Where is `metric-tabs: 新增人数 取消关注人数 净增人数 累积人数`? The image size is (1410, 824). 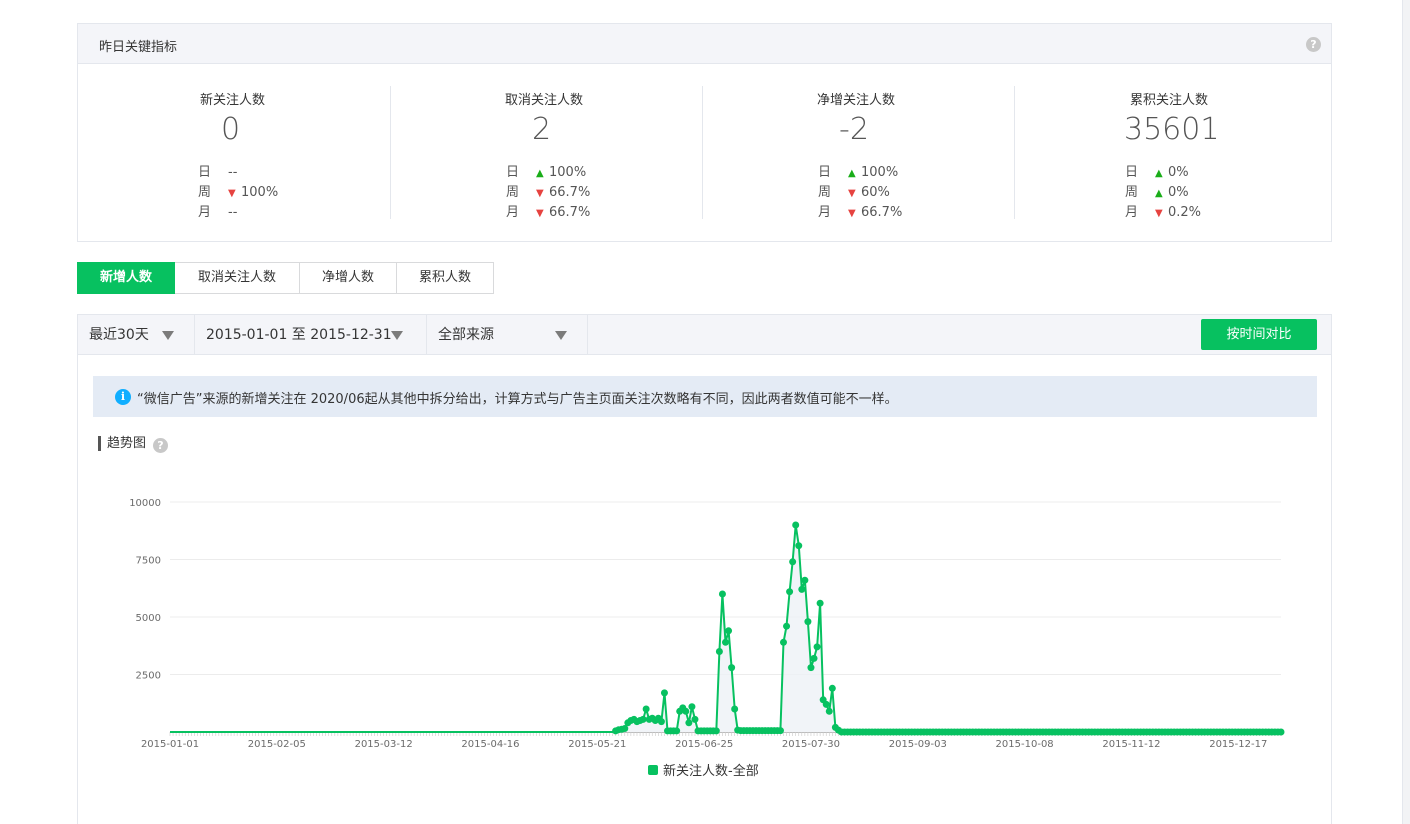 metric-tabs: 新增人数 取消关注人数 净增人数 累积人数 is located at coordinates (285, 278).